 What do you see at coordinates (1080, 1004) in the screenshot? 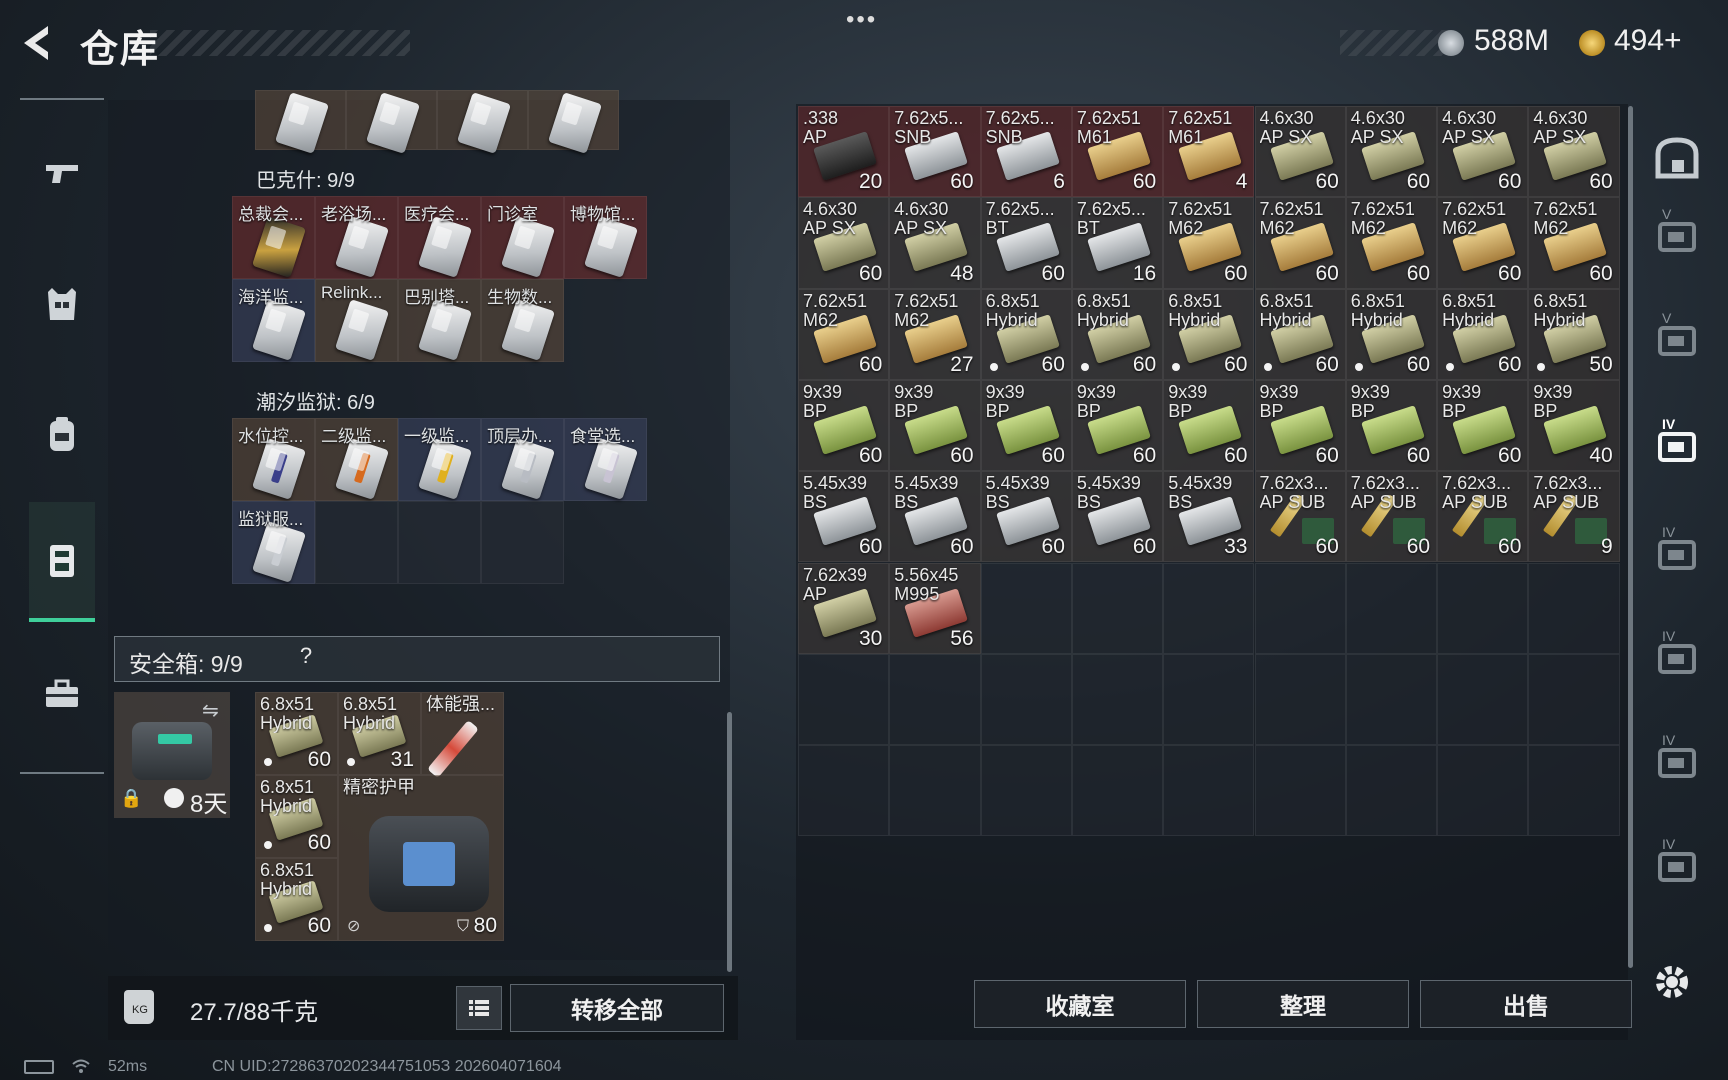
I see `collection-button: 收藏室` at bounding box center [1080, 1004].